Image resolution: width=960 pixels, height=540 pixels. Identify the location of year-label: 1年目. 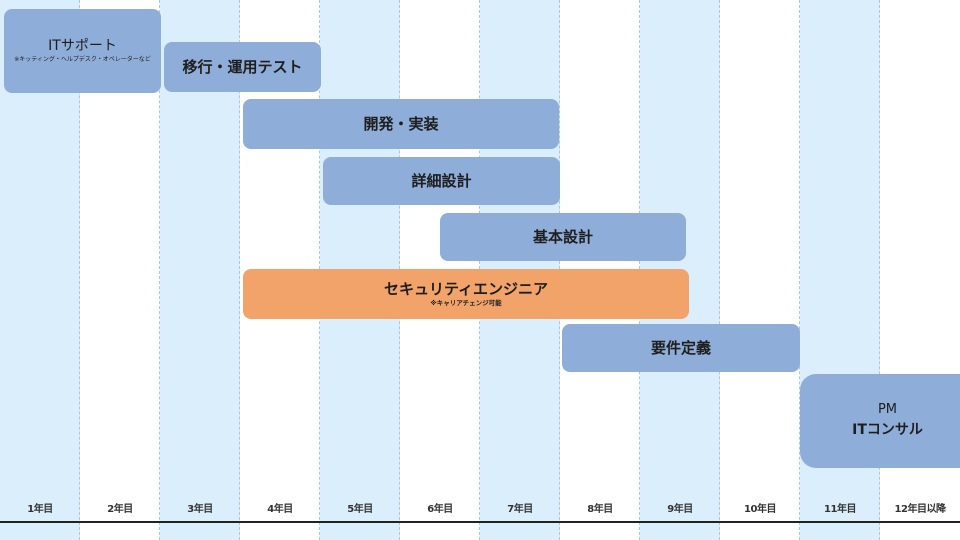
(40, 509).